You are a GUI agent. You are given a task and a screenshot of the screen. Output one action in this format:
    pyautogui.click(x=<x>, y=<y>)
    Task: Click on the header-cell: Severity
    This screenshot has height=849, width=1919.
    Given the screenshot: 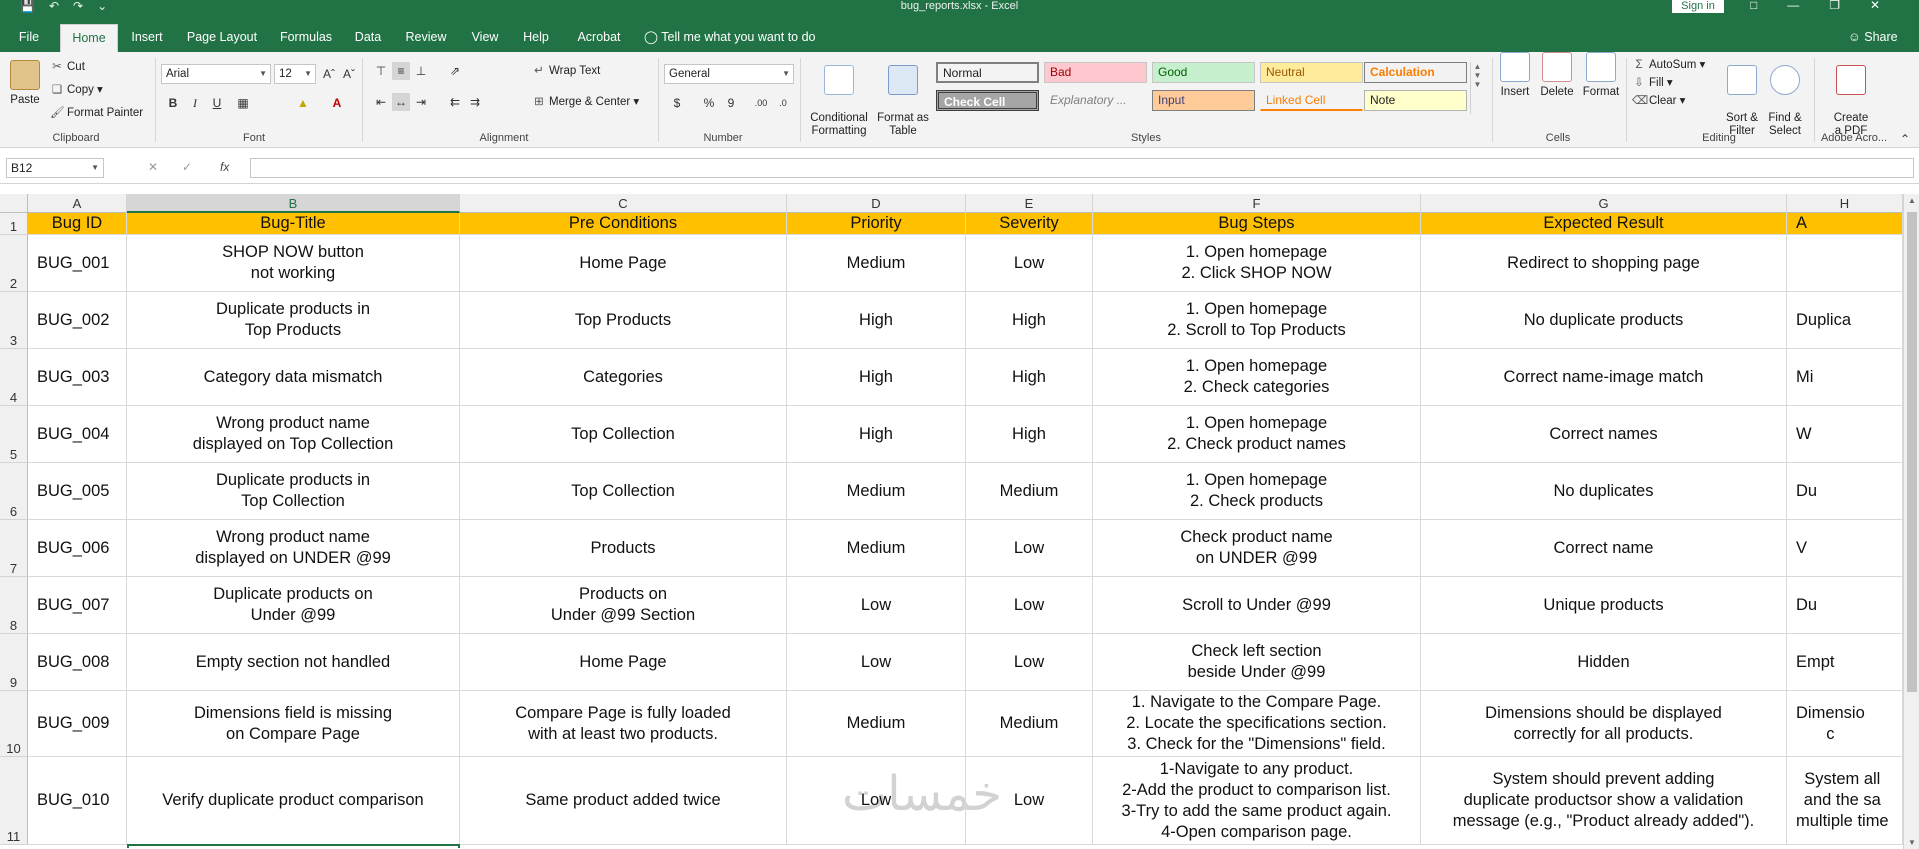 What is the action you would take?
    pyautogui.click(x=1029, y=224)
    